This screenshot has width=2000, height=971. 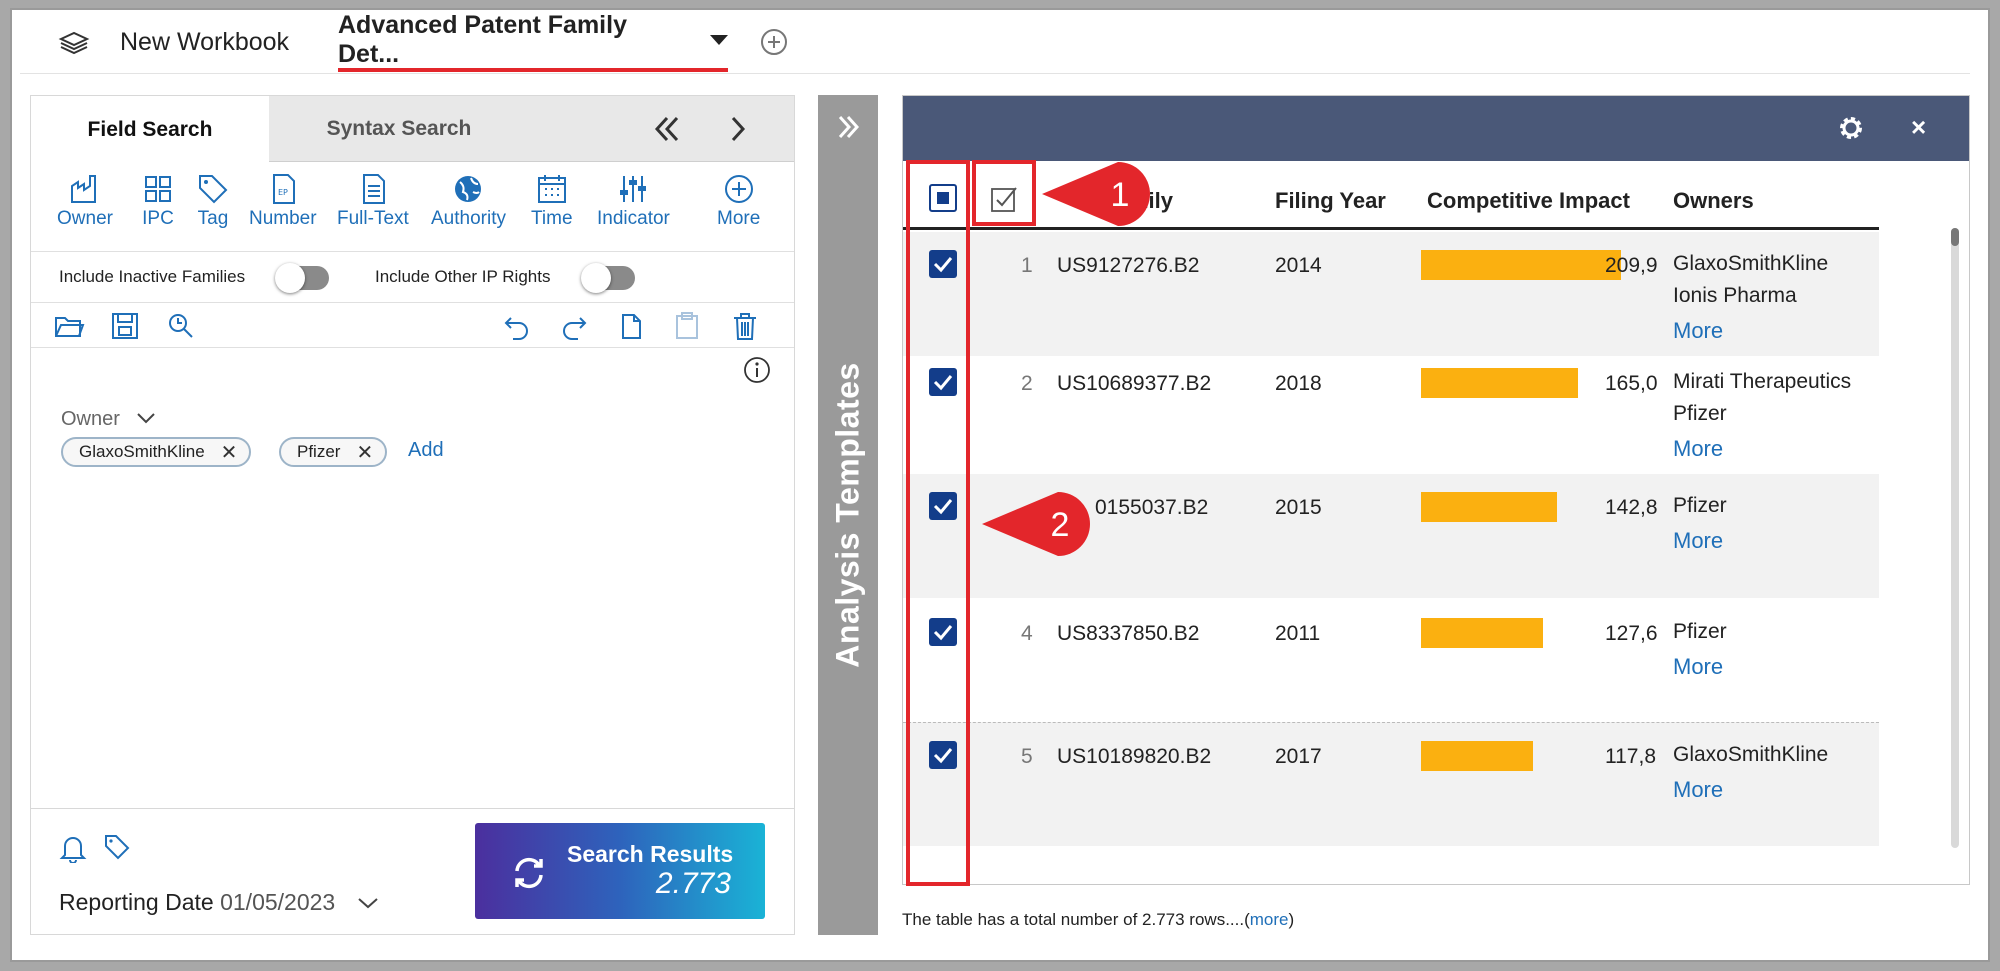 What do you see at coordinates (468, 201) in the screenshot?
I see `authority-tool-button: Authority` at bounding box center [468, 201].